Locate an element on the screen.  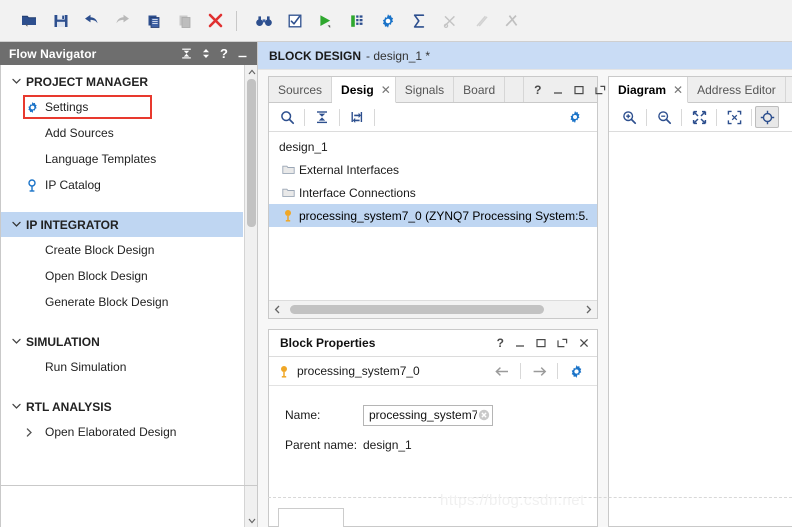
divider is located at coordinates (557, 371).